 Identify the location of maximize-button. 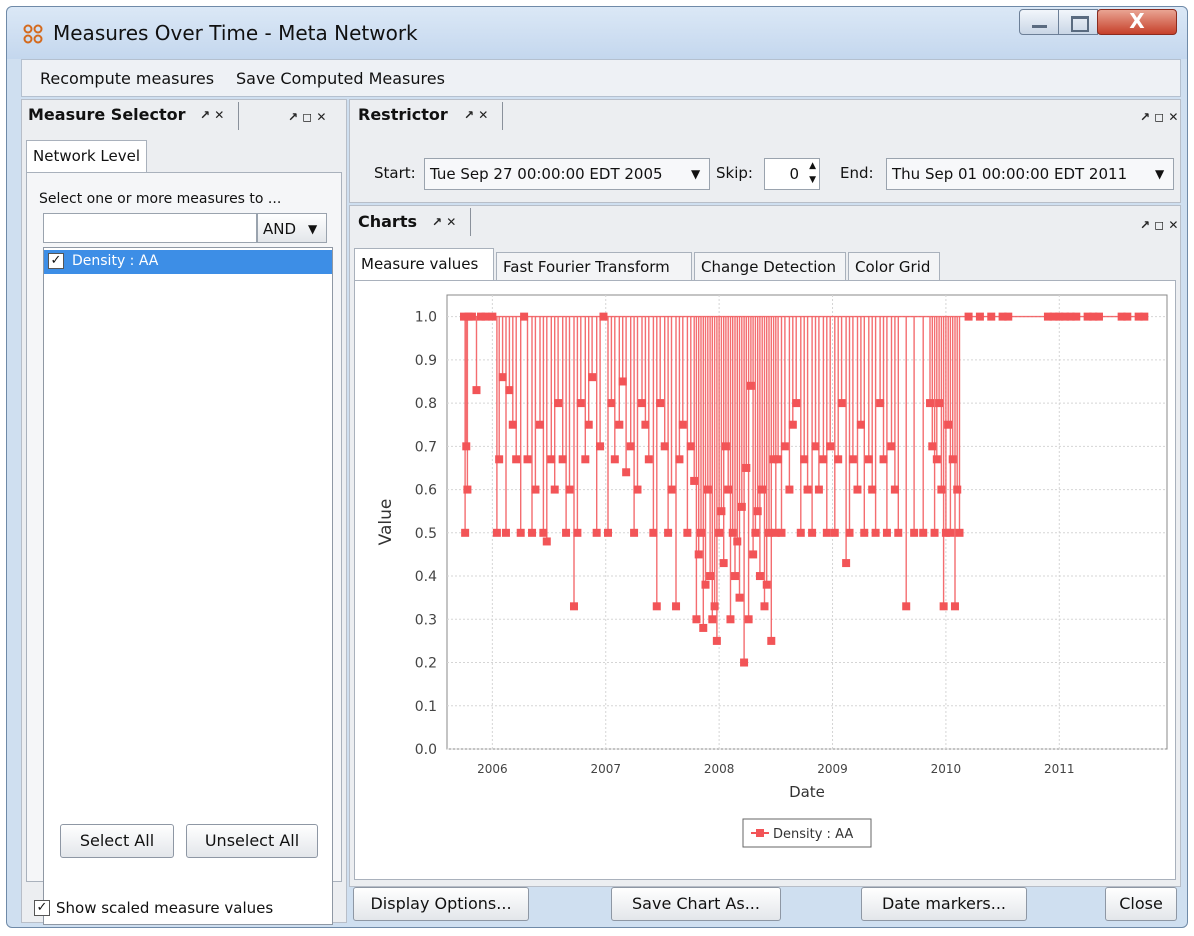
(1078, 22).